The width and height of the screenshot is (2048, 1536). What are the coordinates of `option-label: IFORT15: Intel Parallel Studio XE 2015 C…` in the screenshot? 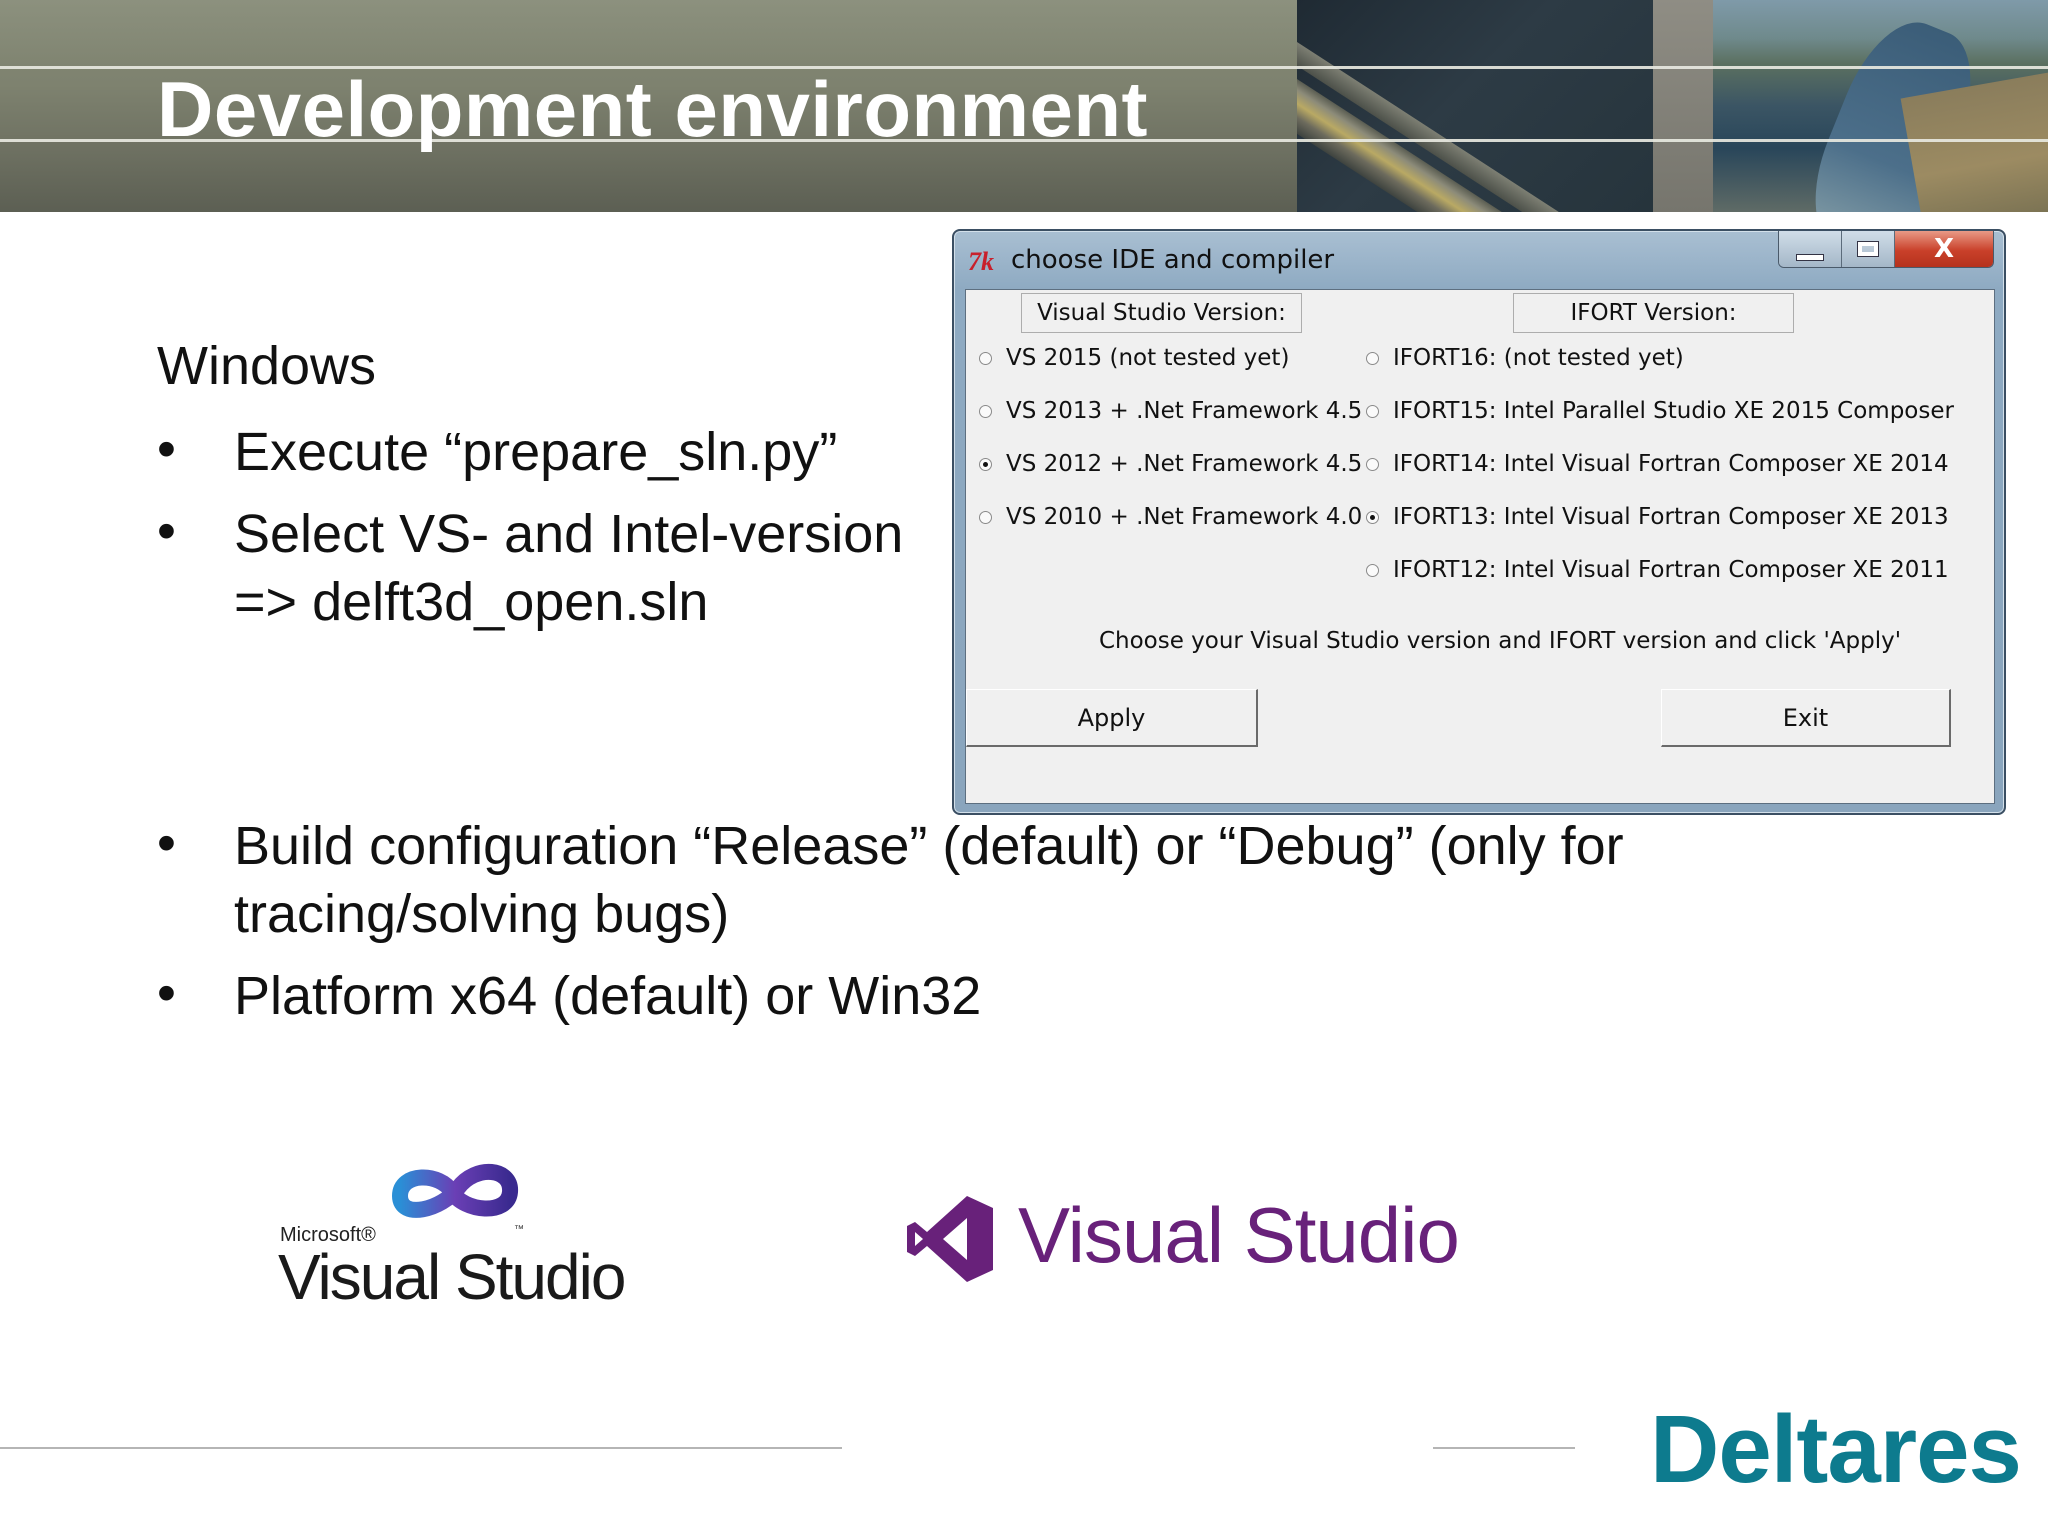 It's located at (1673, 411).